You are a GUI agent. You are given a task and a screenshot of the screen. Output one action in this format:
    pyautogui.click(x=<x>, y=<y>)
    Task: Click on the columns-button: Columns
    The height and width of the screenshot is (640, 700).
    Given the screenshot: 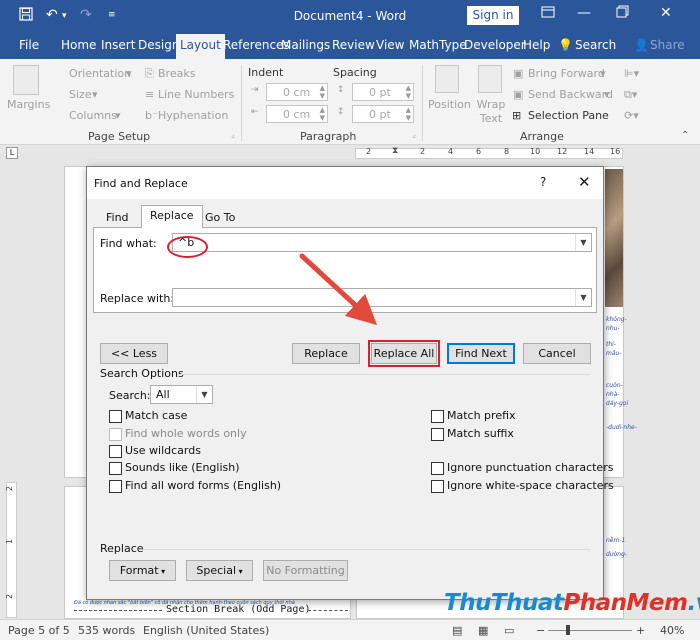 What is the action you would take?
    pyautogui.click(x=93, y=115)
    